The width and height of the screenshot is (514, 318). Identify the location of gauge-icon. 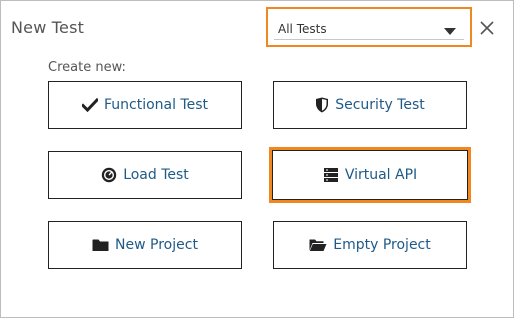
(109, 175).